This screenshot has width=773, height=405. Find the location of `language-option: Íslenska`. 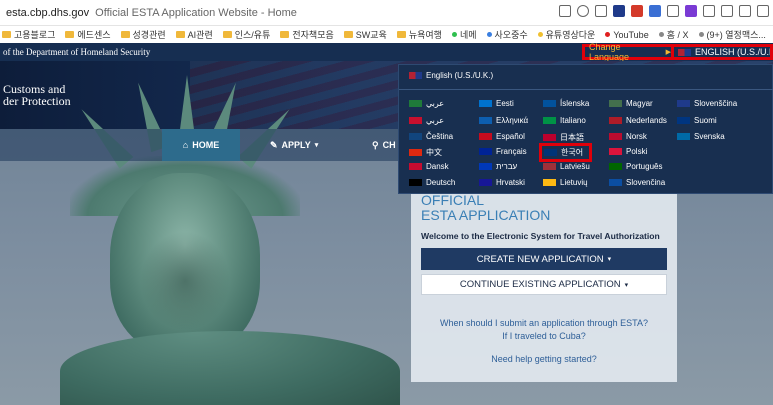

language-option: Íslenska is located at coordinates (566, 103).